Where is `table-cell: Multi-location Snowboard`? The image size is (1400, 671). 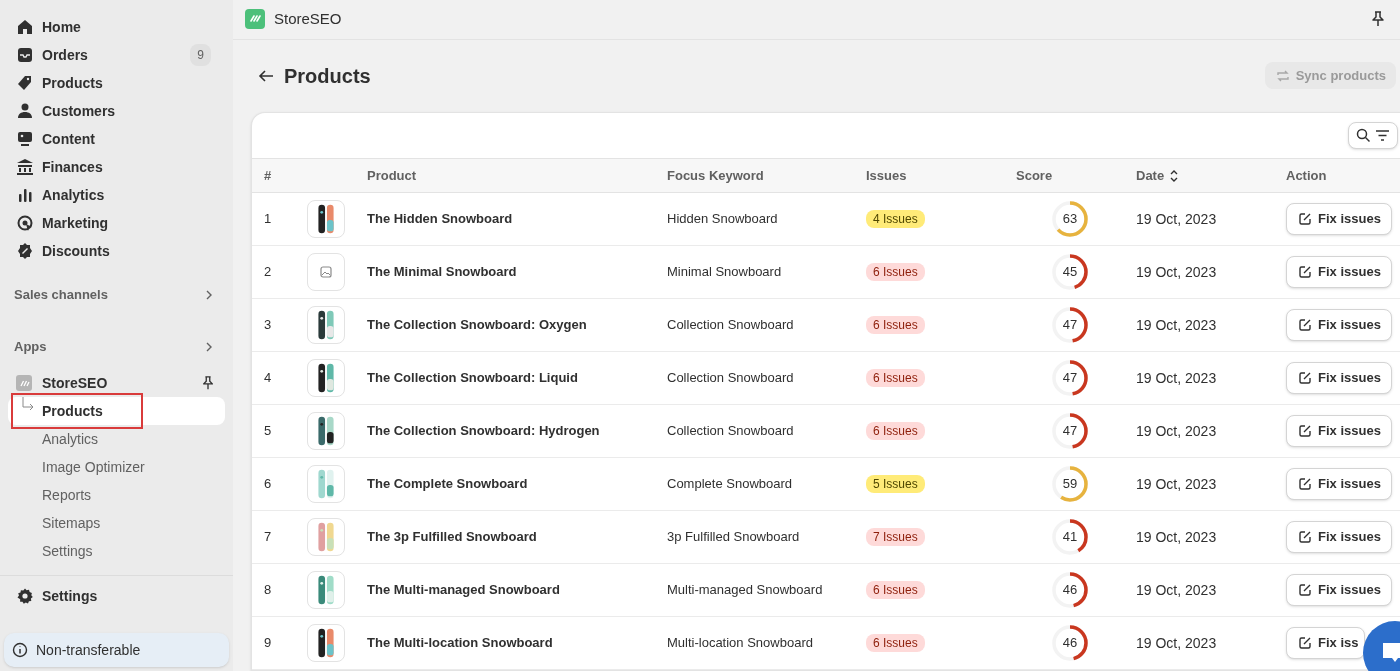 table-cell: Multi-location Snowboard is located at coordinates (740, 643).